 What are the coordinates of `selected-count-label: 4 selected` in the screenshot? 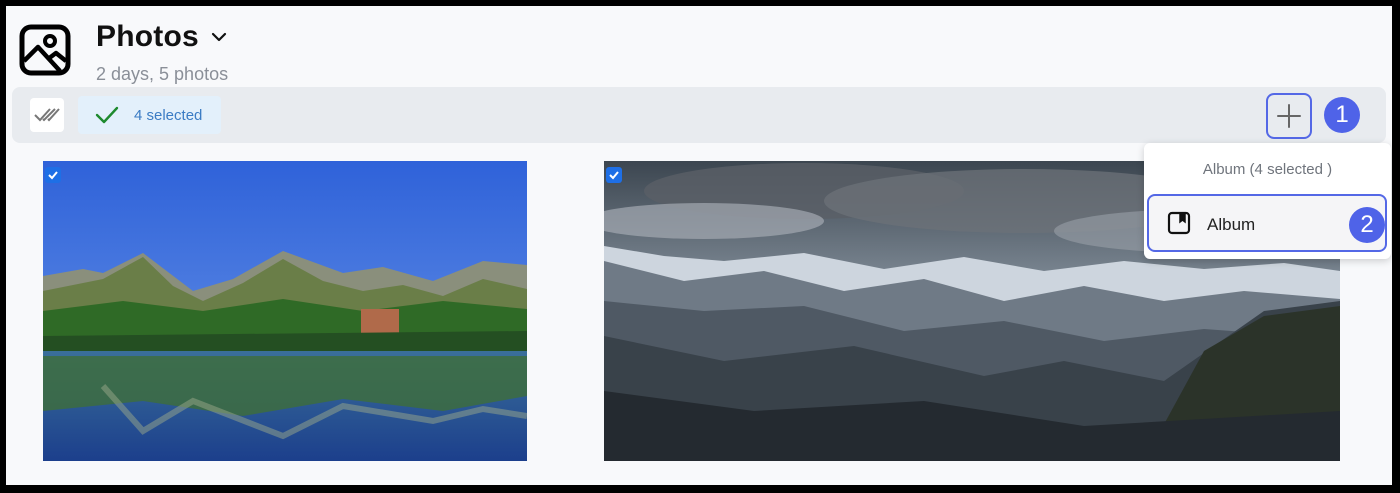 It's located at (168, 115).